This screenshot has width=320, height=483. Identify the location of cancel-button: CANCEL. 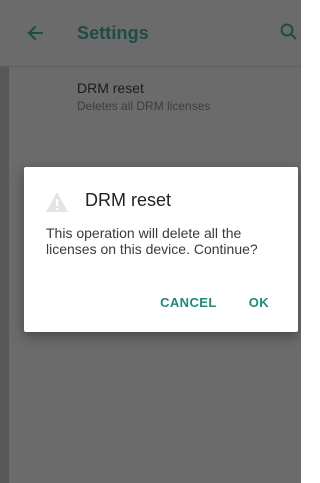
(188, 307).